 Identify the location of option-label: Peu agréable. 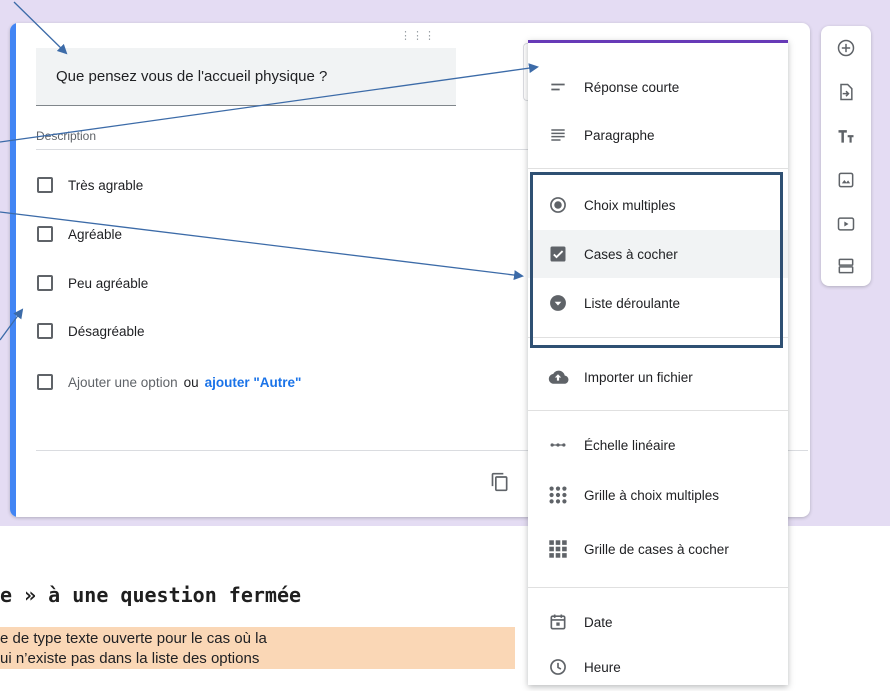
(108, 283).